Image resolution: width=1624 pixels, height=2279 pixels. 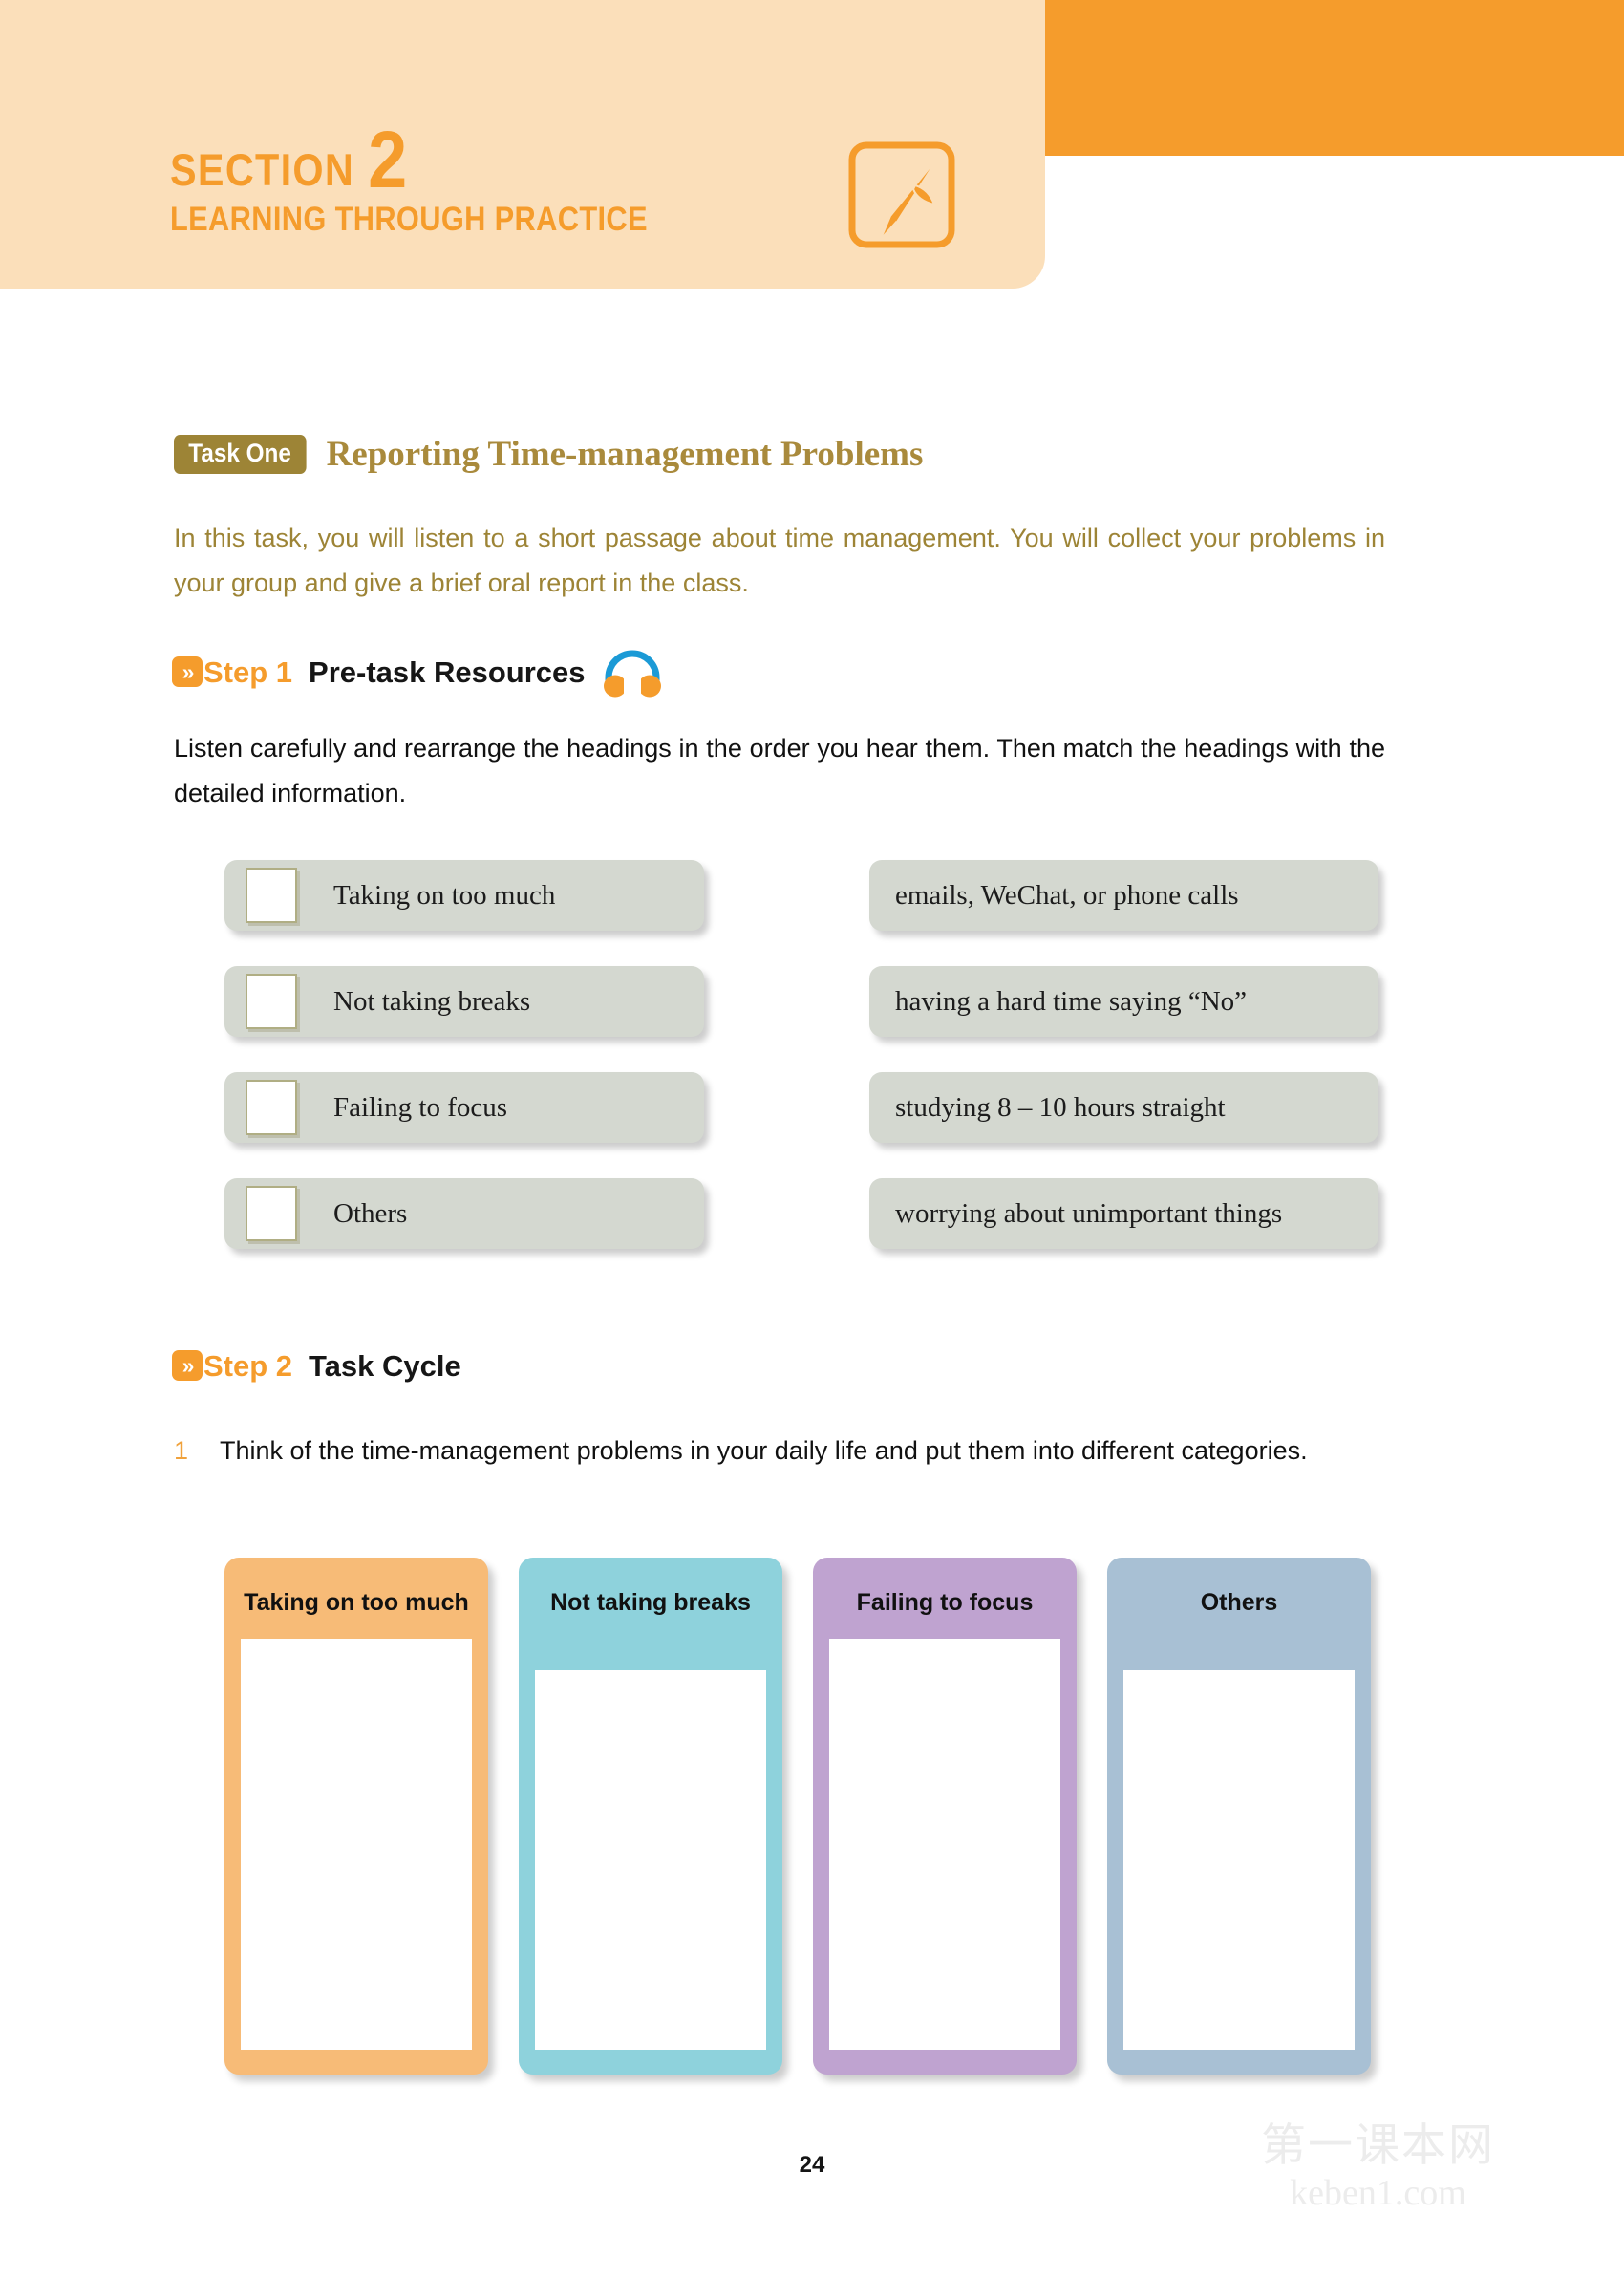 What do you see at coordinates (421, 1107) in the screenshot?
I see `heading-box-label: Failing to focus` at bounding box center [421, 1107].